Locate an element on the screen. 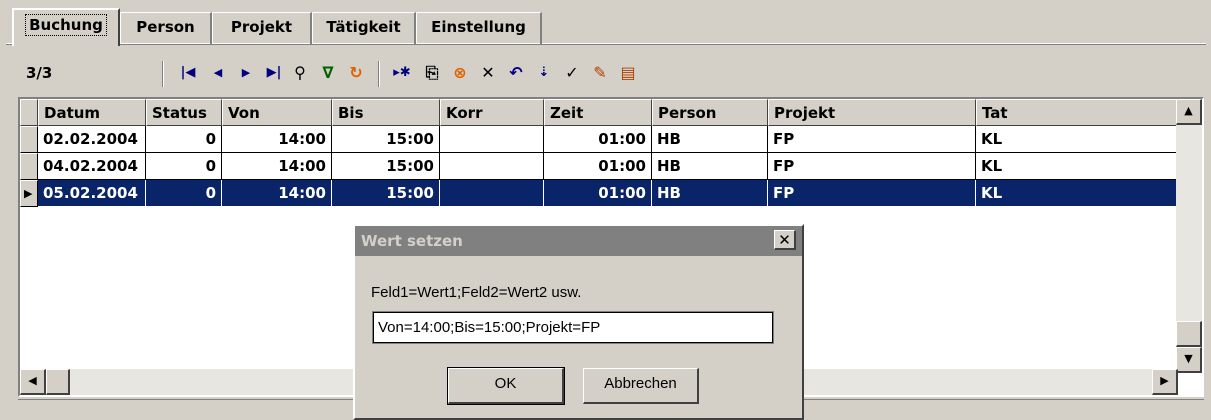 The image size is (1211, 420). find-icon: ⚲ is located at coordinates (300, 73).